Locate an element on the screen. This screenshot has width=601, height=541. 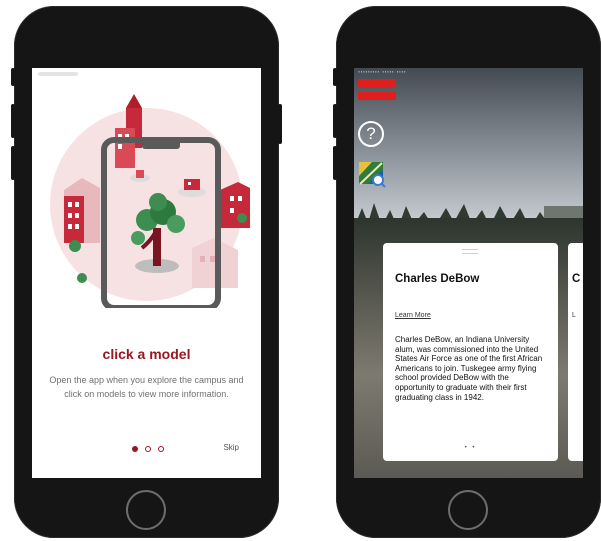
drag-handle is located at coordinates (470, 251).